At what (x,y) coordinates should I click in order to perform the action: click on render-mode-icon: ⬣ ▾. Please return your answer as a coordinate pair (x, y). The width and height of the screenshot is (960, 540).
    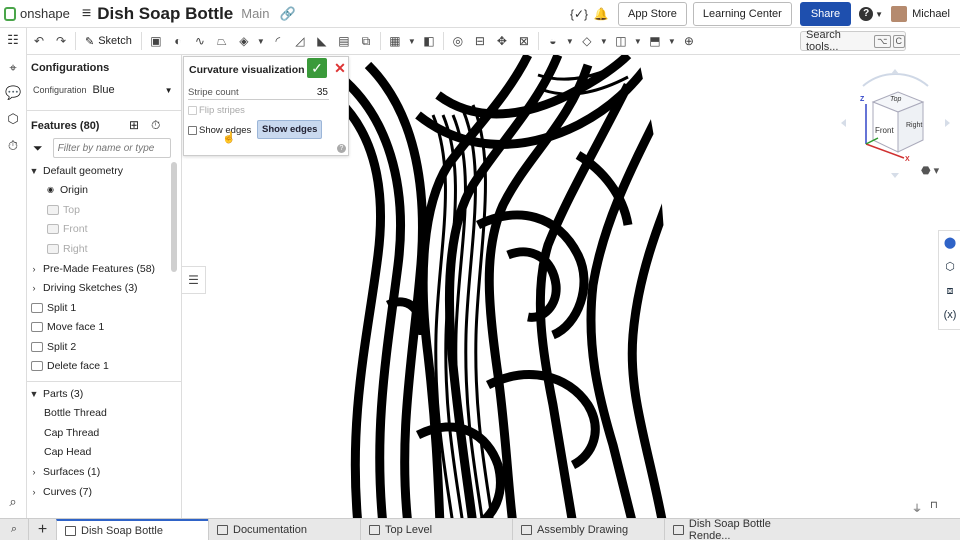
    Looking at the image, I should click on (931, 172).